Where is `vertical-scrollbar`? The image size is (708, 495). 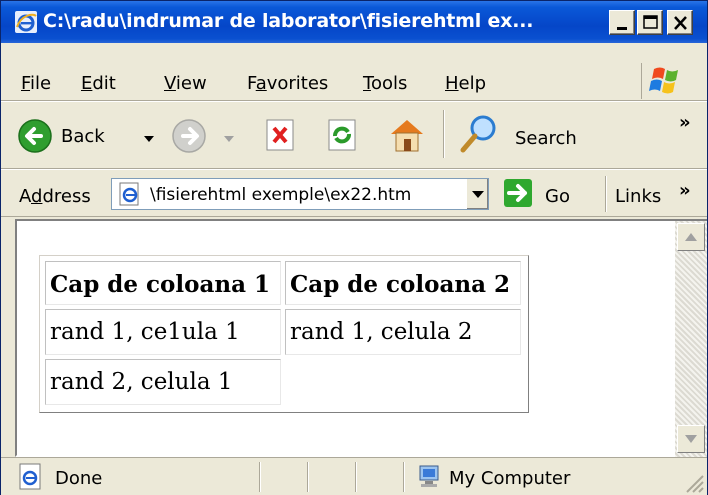
vertical-scrollbar is located at coordinates (691, 339).